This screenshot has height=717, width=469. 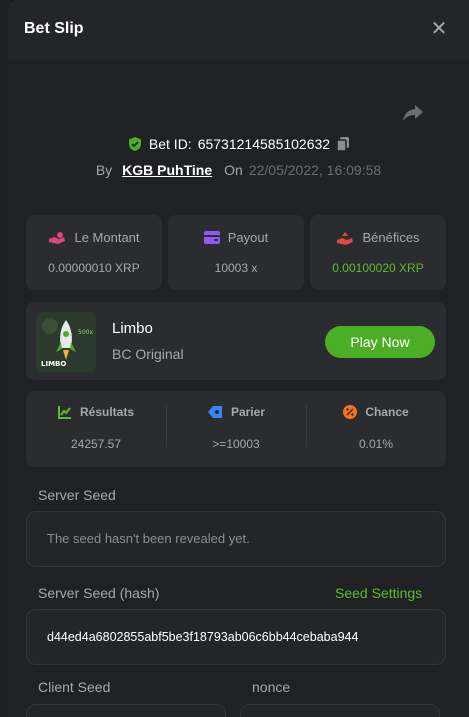 I want to click on stat-amount-label: Le Montant, so click(x=107, y=237).